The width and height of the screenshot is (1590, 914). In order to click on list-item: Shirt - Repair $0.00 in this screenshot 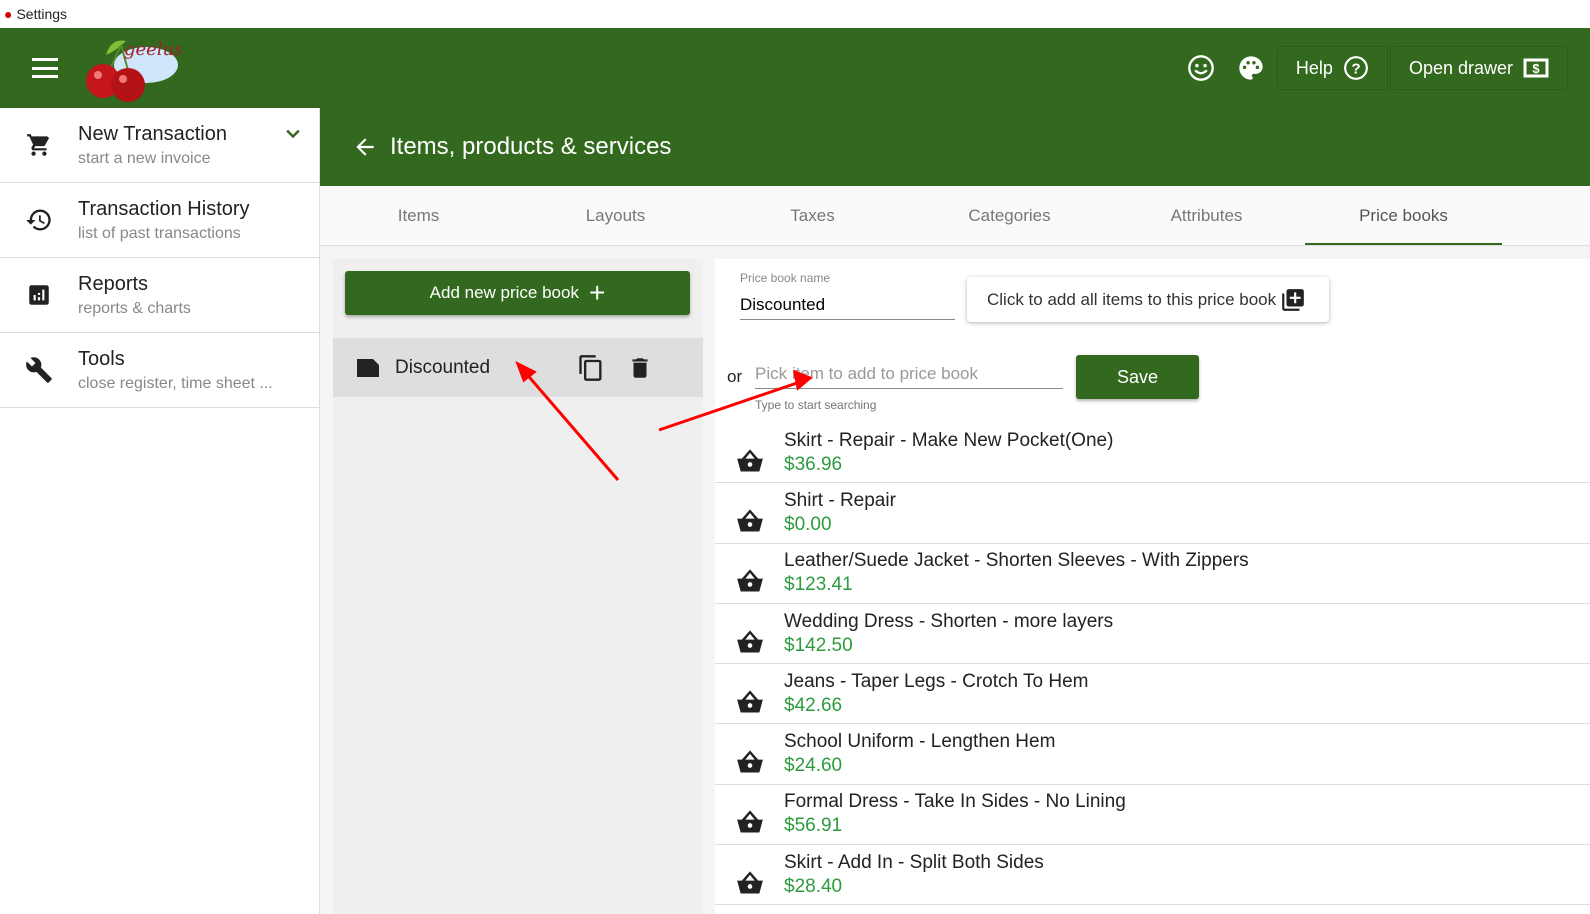, I will do `click(1152, 513)`.